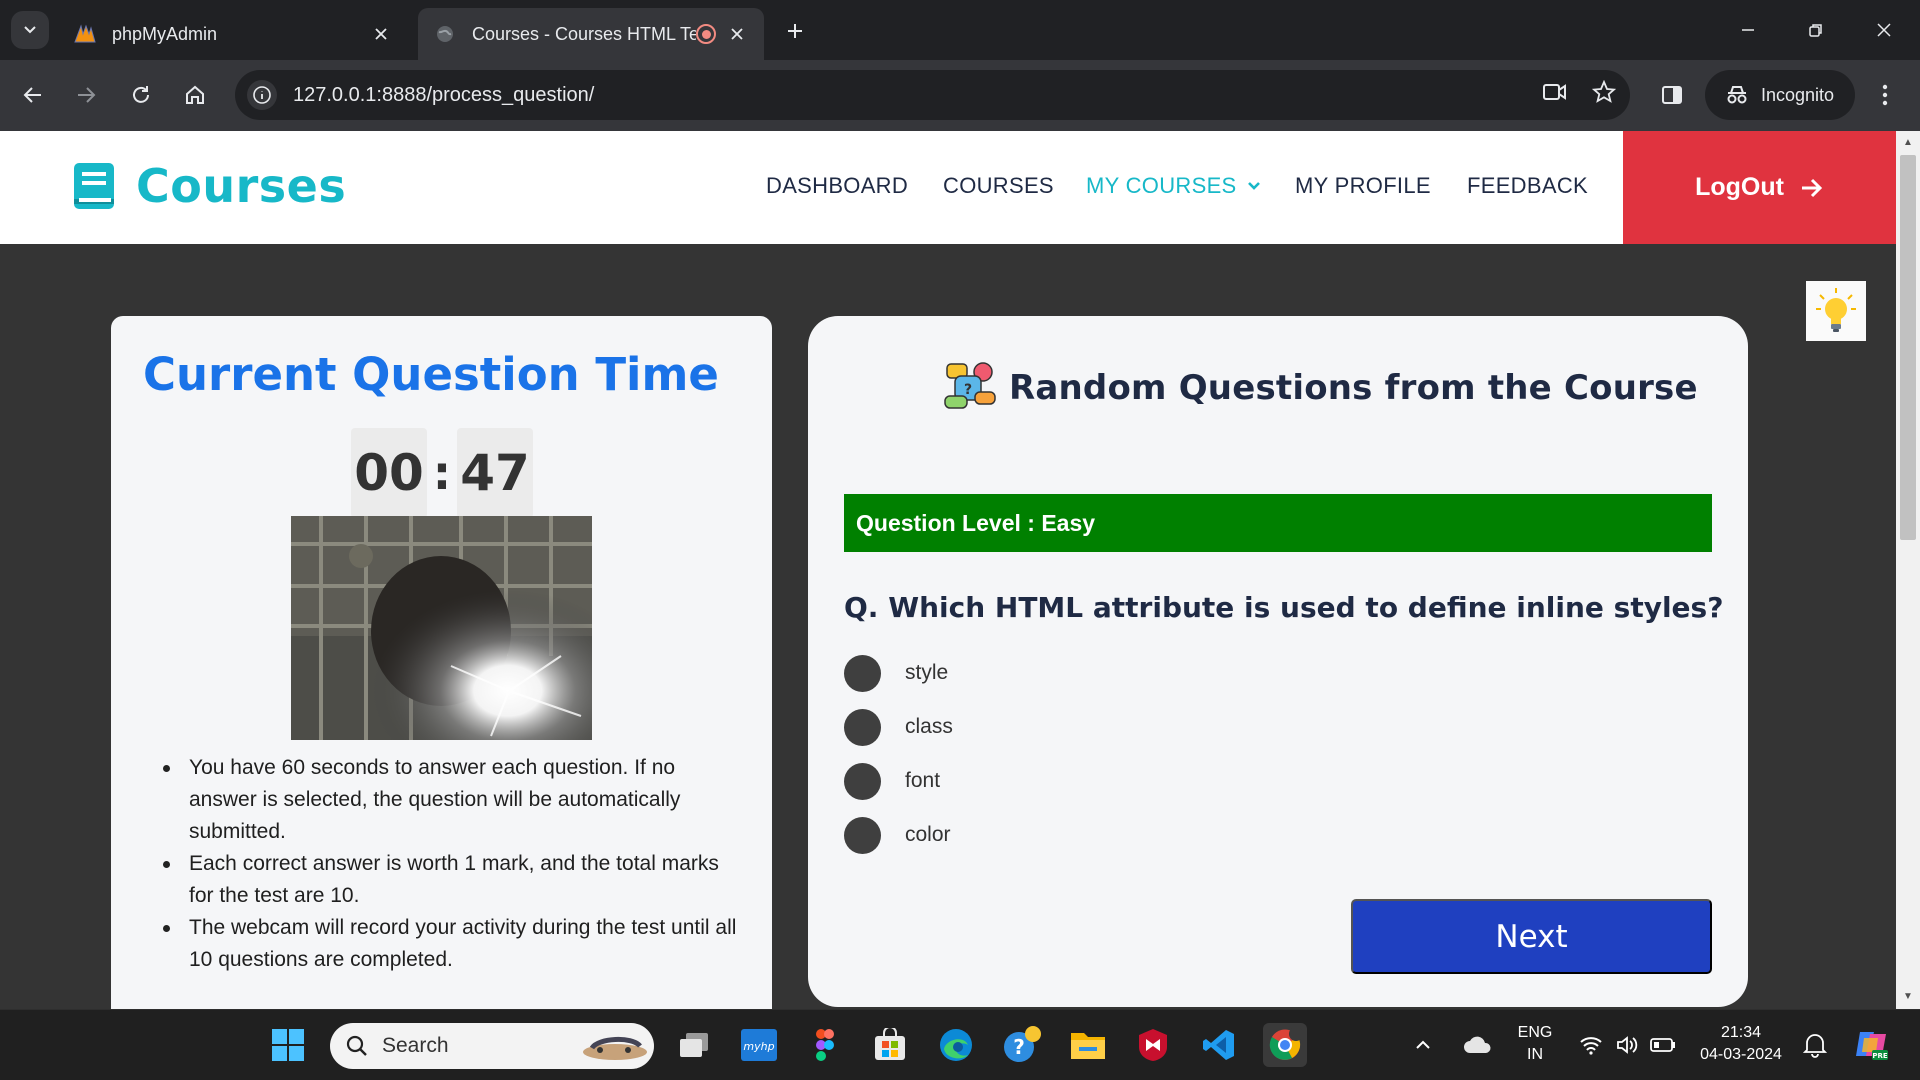 The width and height of the screenshot is (1920, 1080). Describe the element at coordinates (1663, 1045) in the screenshot. I see `battery-icon` at that location.